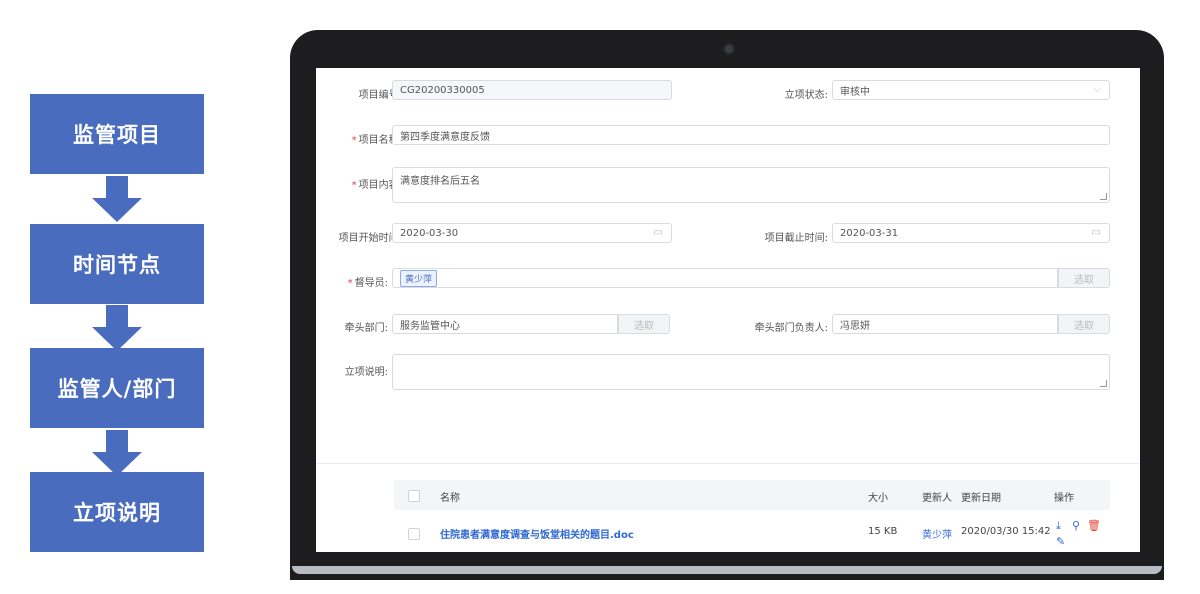 The image size is (1200, 594). I want to click on supervisor-tag: 黄少萍, so click(419, 278).